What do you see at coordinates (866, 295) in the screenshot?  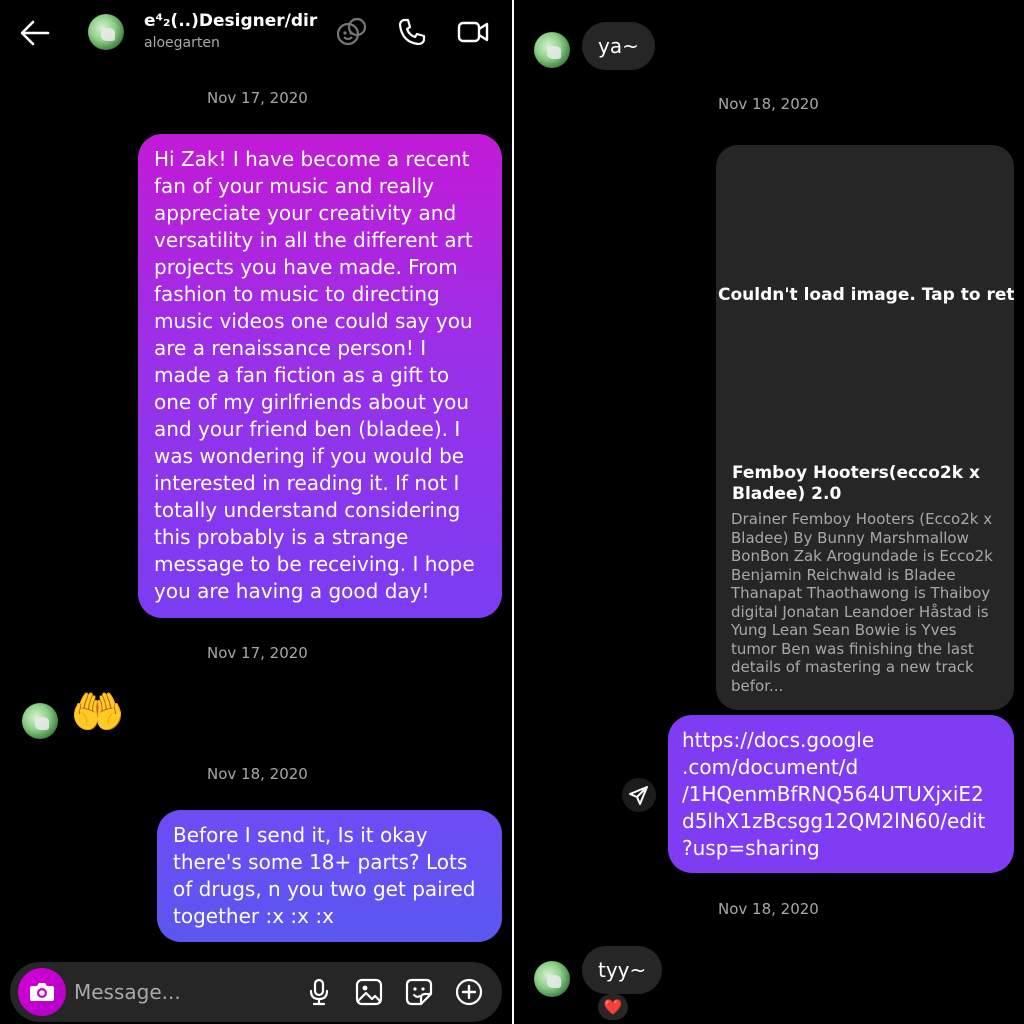 I see `image-load-error: Couldn't load image. Tap to retry.` at bounding box center [866, 295].